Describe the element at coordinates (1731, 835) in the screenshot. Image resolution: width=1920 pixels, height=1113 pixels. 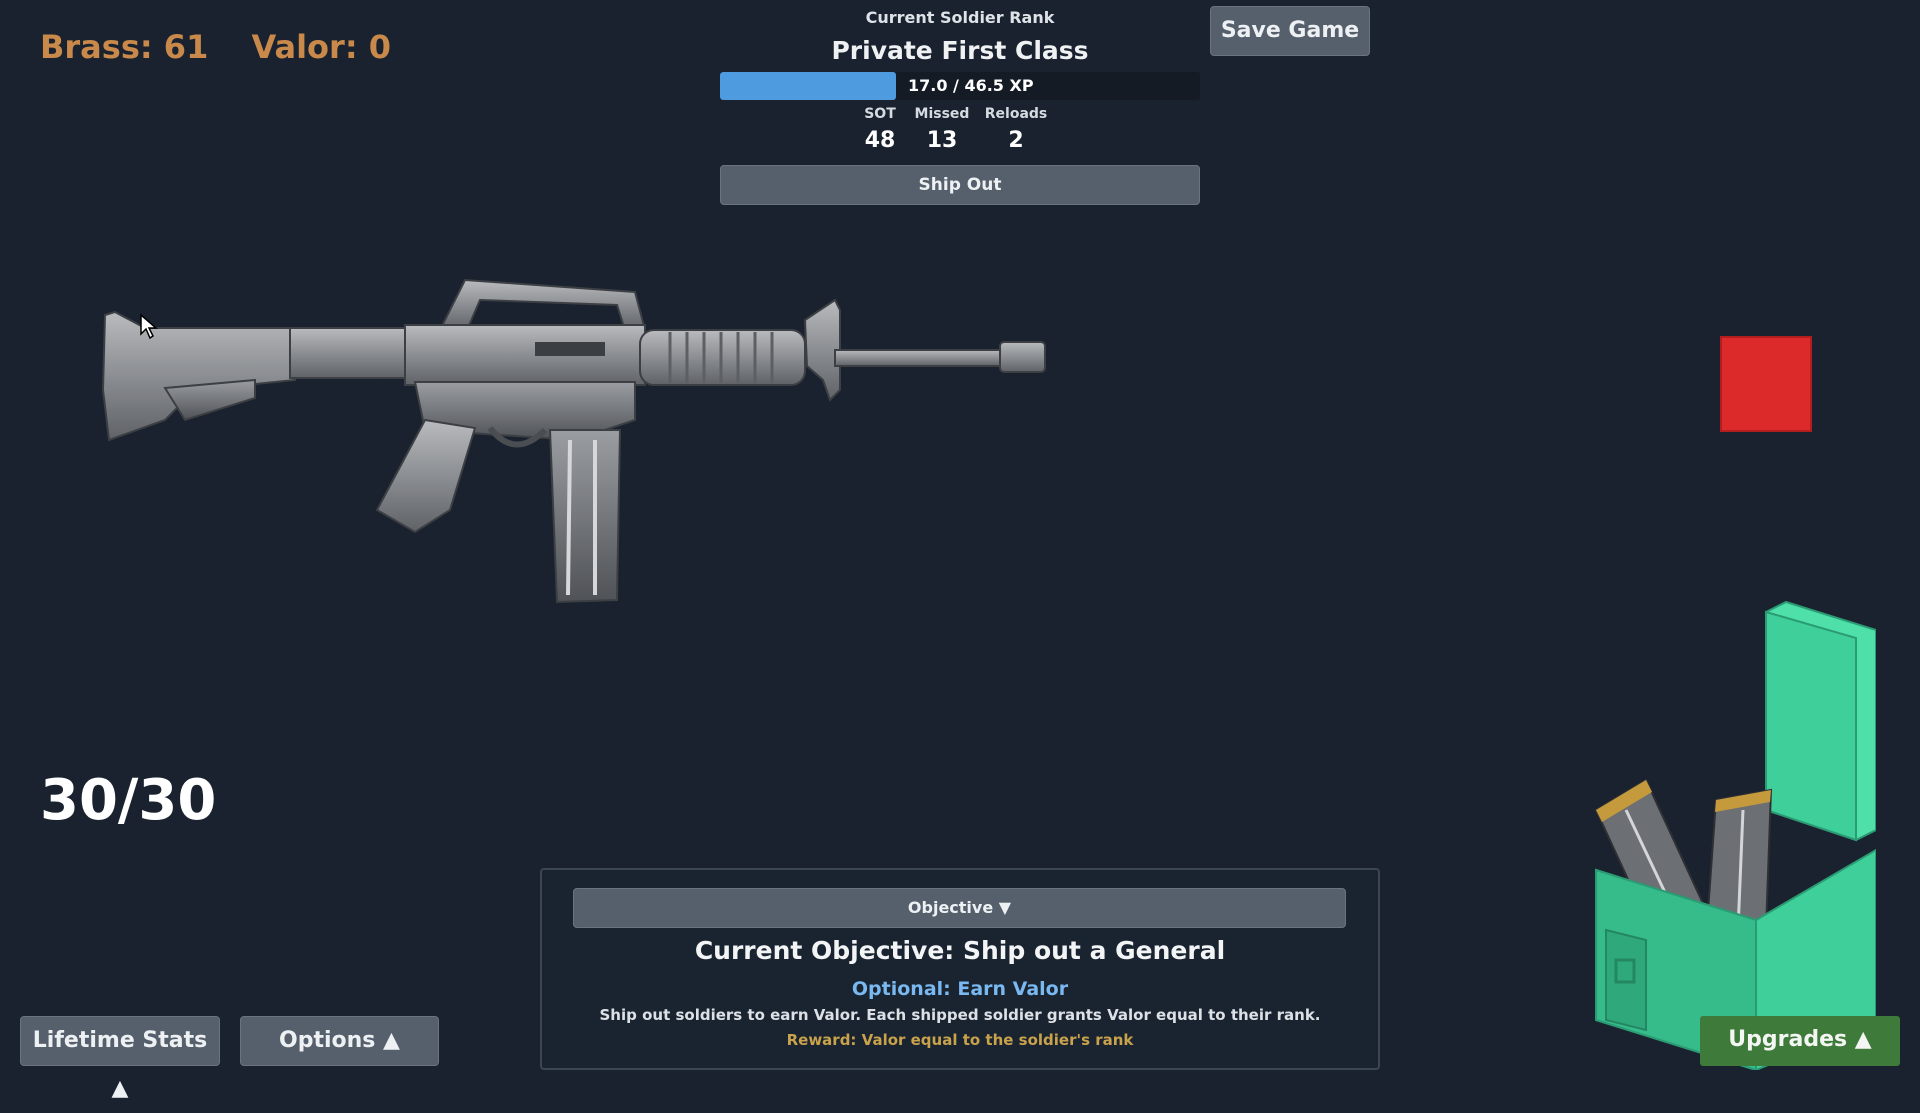
I see `ammo-box-image` at that location.